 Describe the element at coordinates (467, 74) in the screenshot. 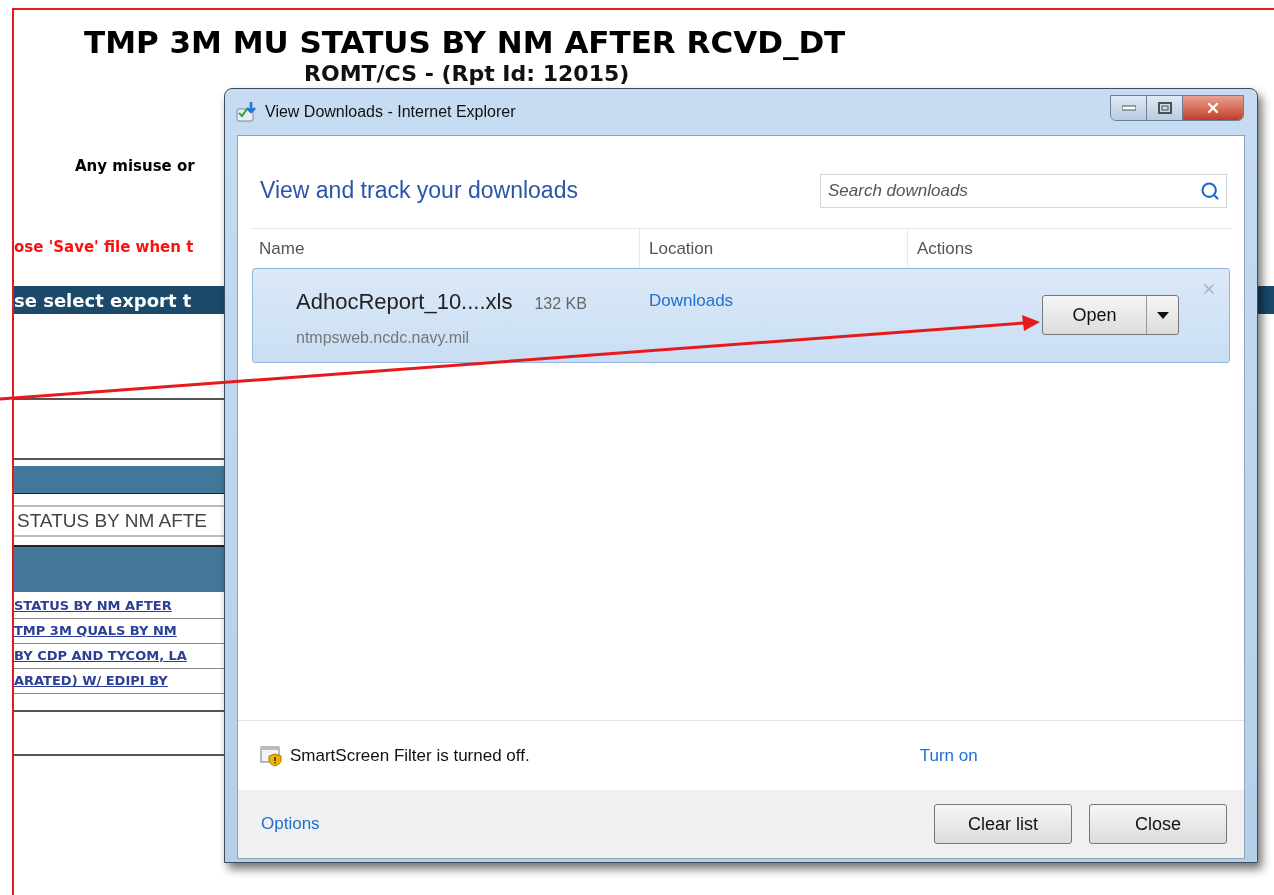

I see `report-subtitle: ROMT/CS - (Rpt Id: 12015)` at that location.